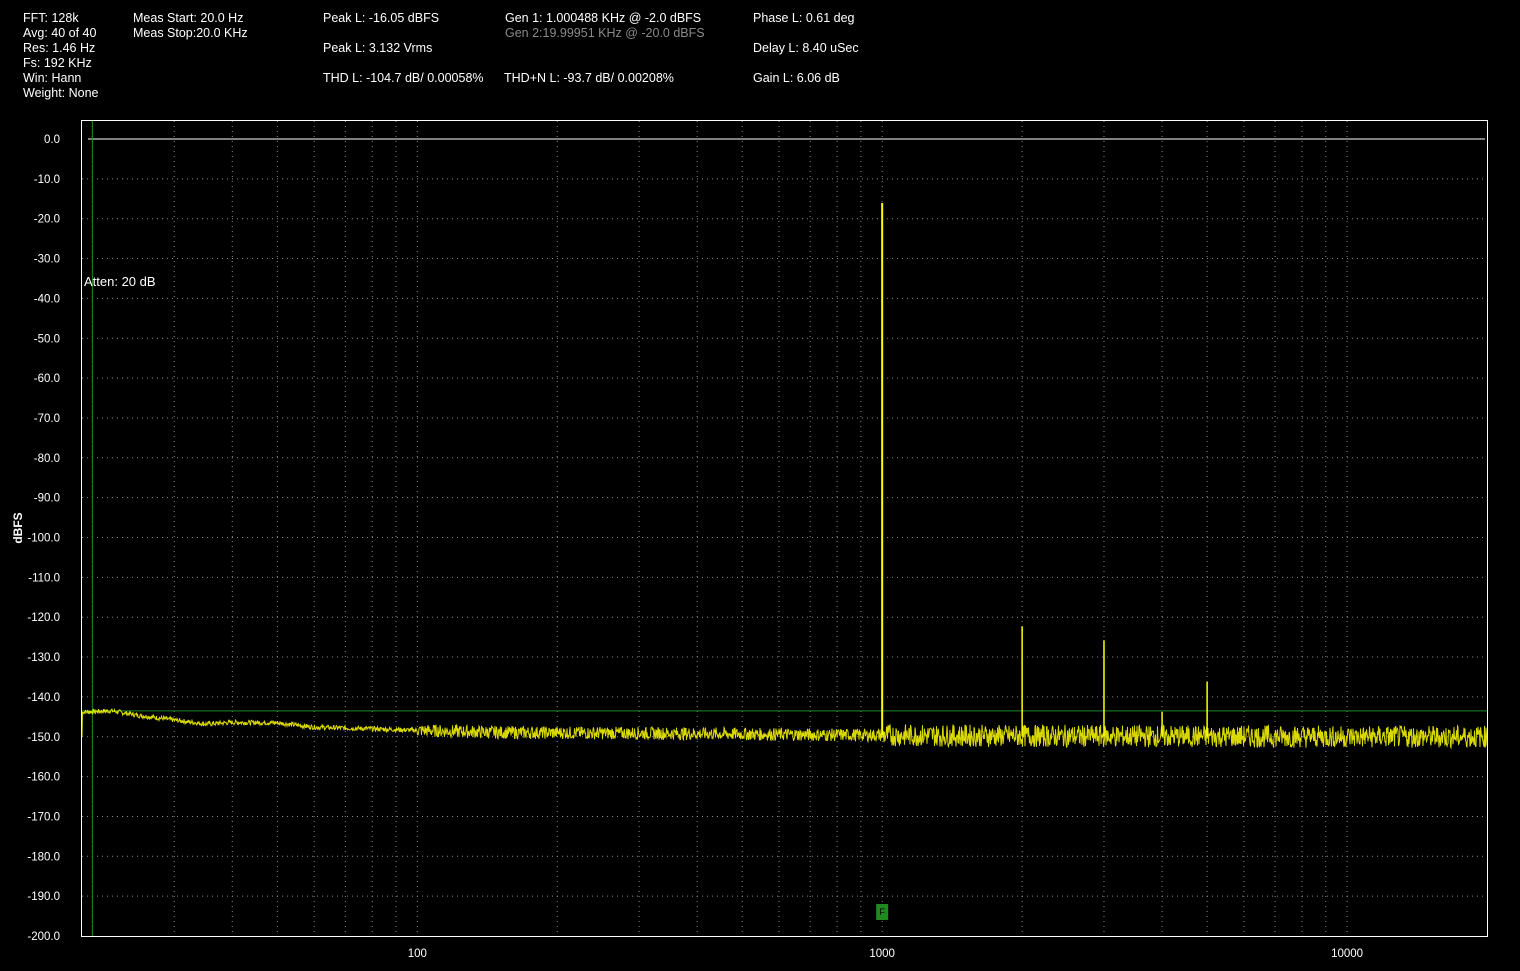  I want to click on y-tick-label: -60.0, so click(47, 379).